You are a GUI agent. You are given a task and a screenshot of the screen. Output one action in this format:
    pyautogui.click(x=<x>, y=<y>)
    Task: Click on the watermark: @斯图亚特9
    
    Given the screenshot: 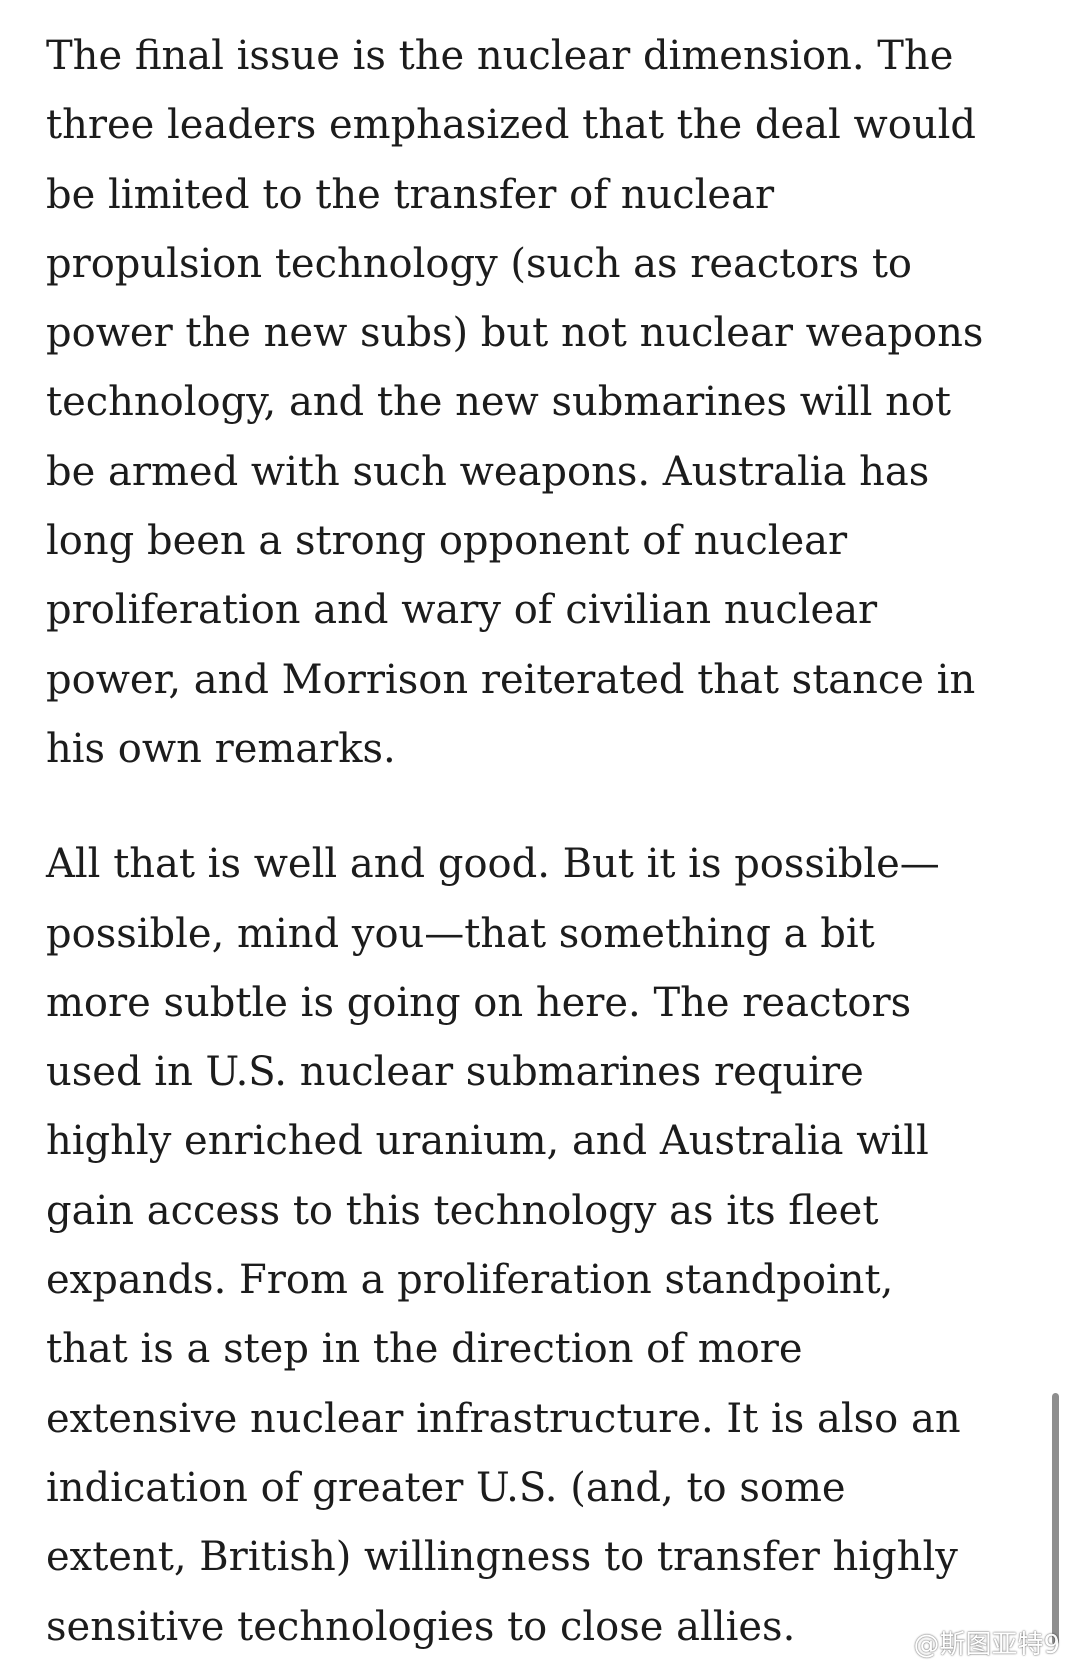 What is the action you would take?
    pyautogui.click(x=966, y=1642)
    